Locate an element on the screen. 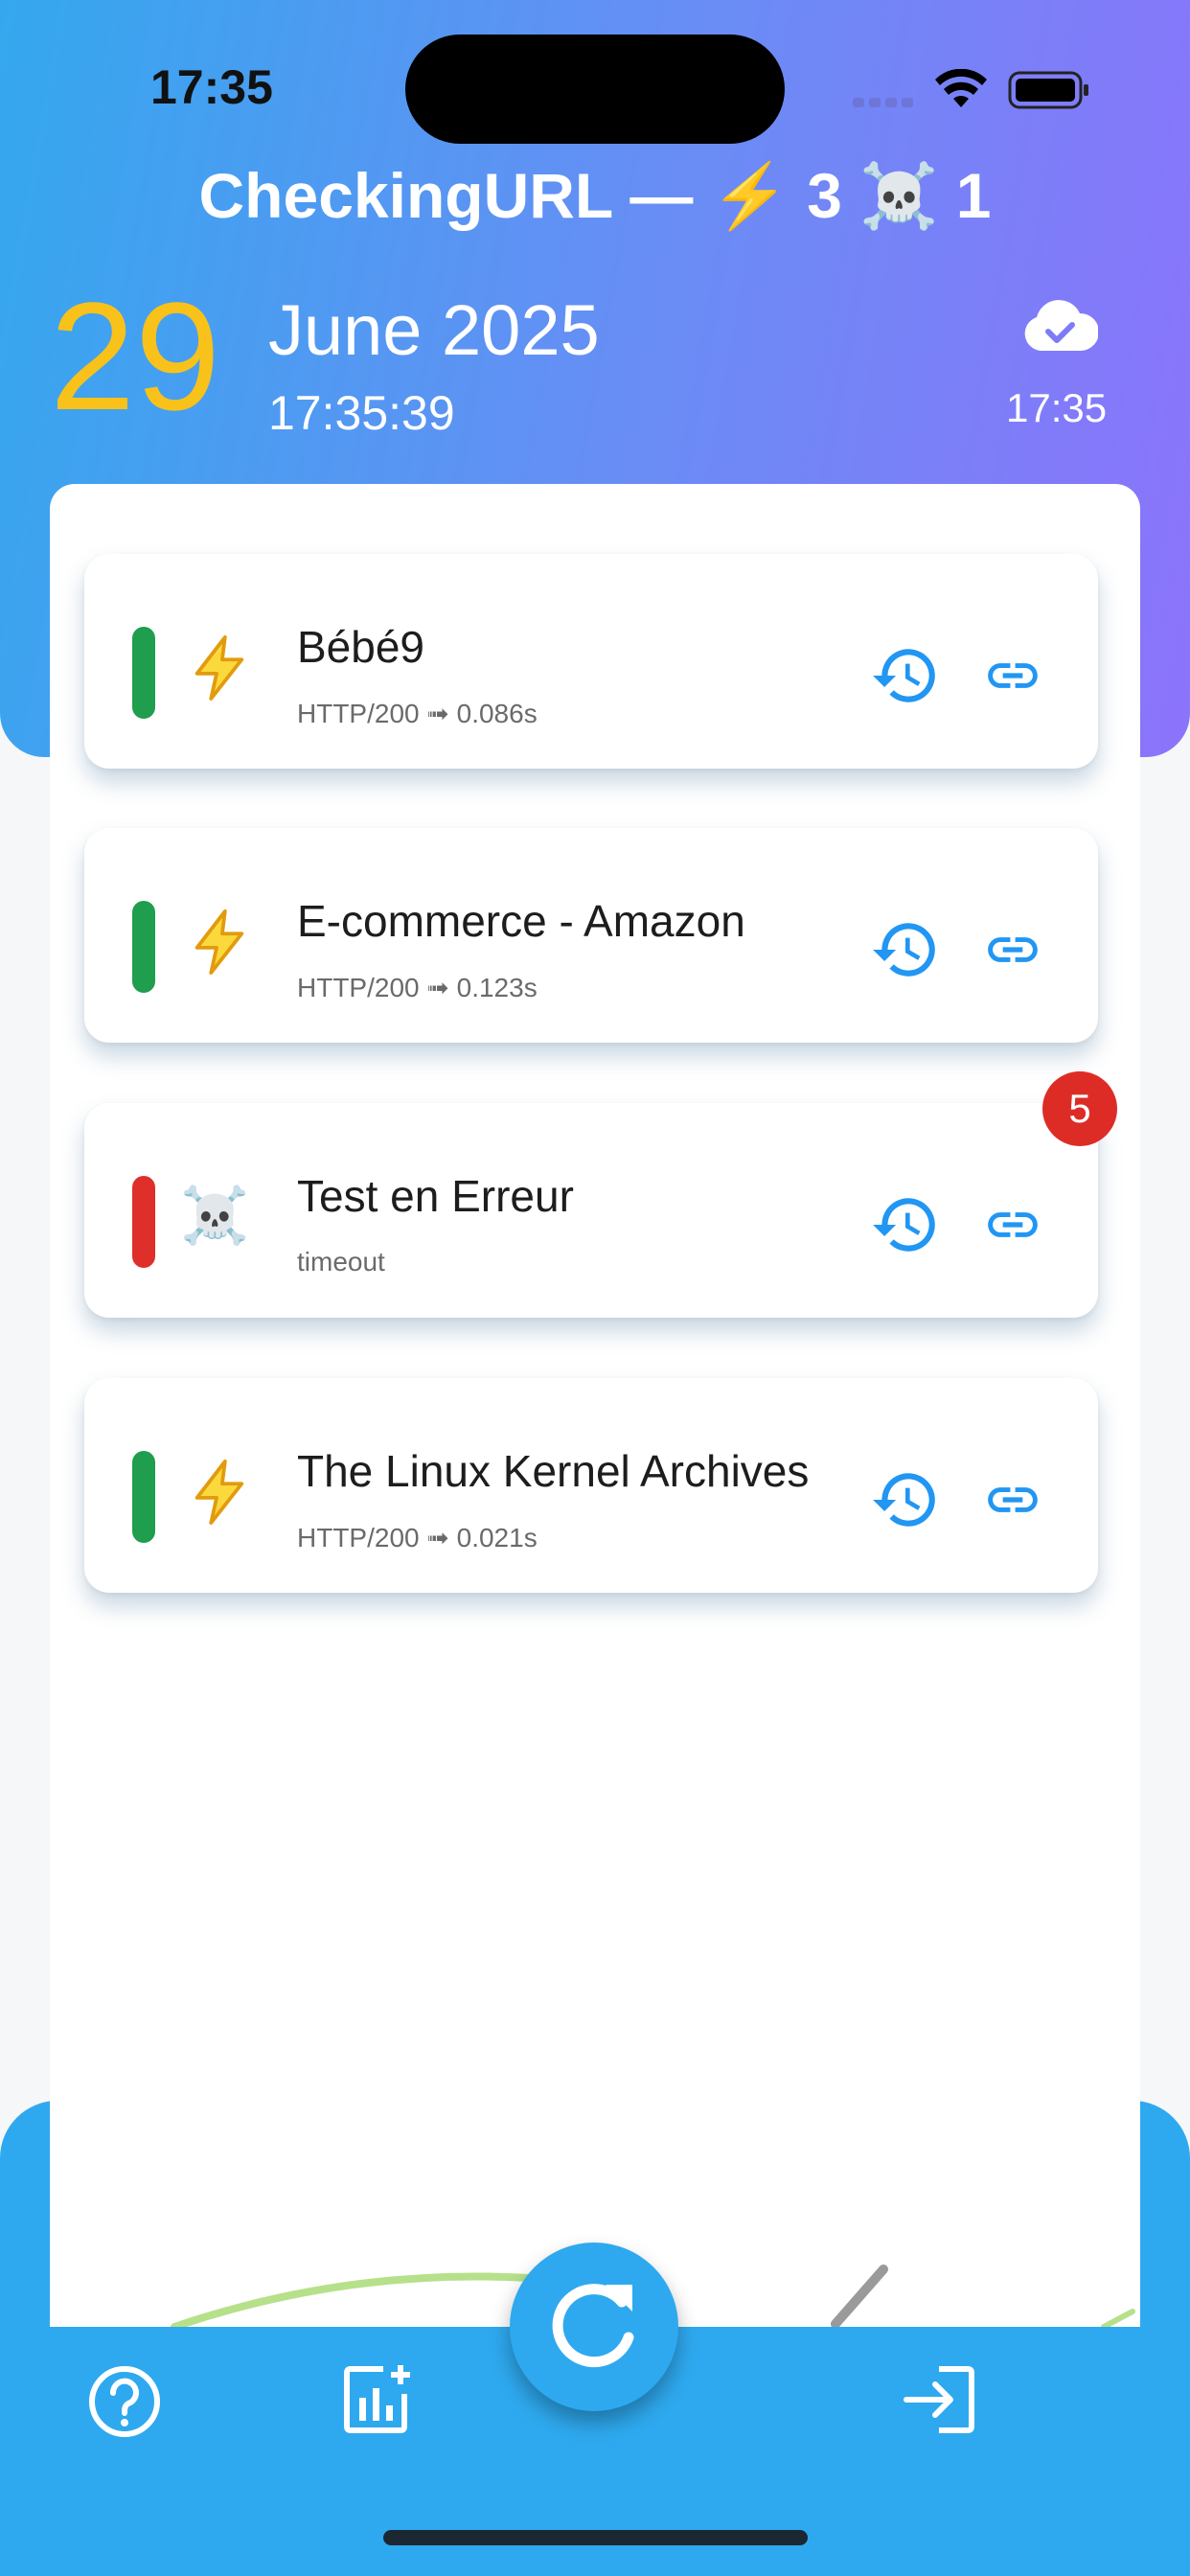  stats-add-icon is located at coordinates (378, 2399).